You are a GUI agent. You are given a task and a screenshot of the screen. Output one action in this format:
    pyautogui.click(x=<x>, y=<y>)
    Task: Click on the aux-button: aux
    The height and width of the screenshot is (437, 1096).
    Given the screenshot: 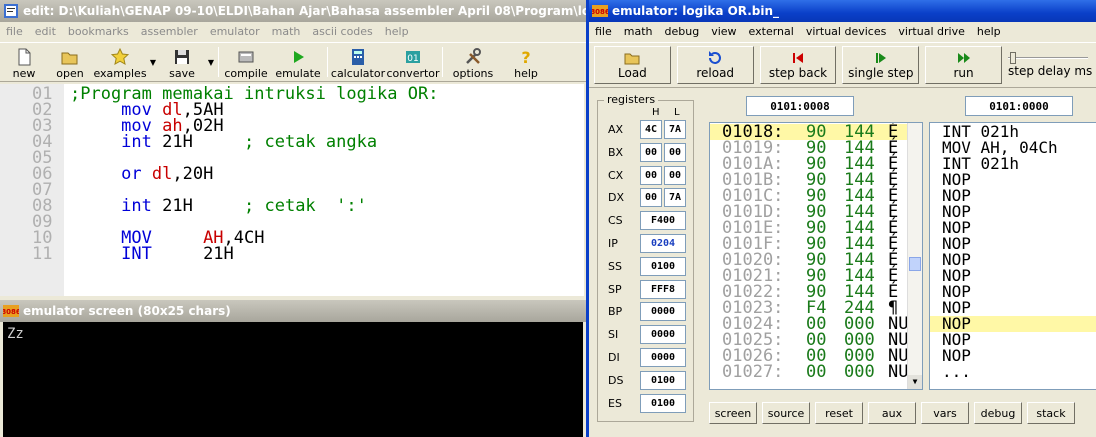 What is the action you would take?
    pyautogui.click(x=892, y=413)
    